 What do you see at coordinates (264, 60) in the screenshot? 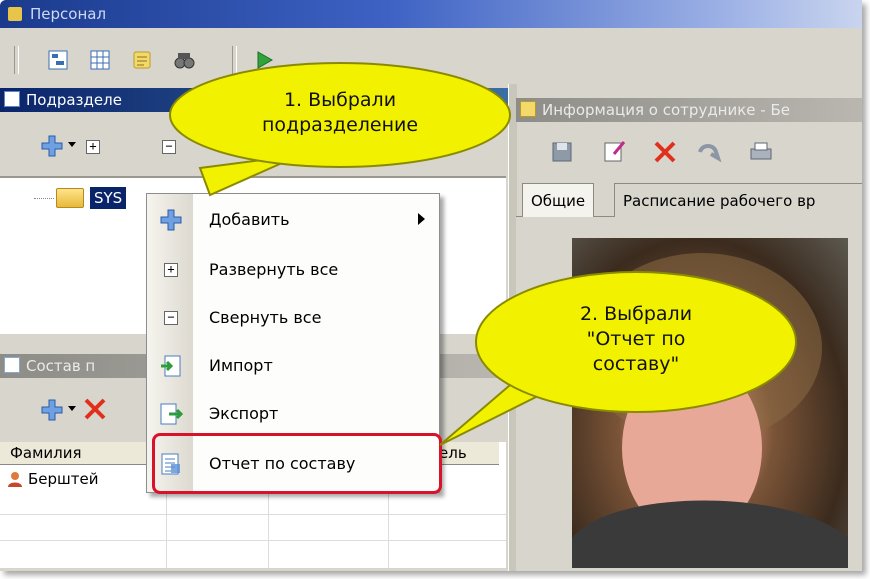
I see `run-icon` at bounding box center [264, 60].